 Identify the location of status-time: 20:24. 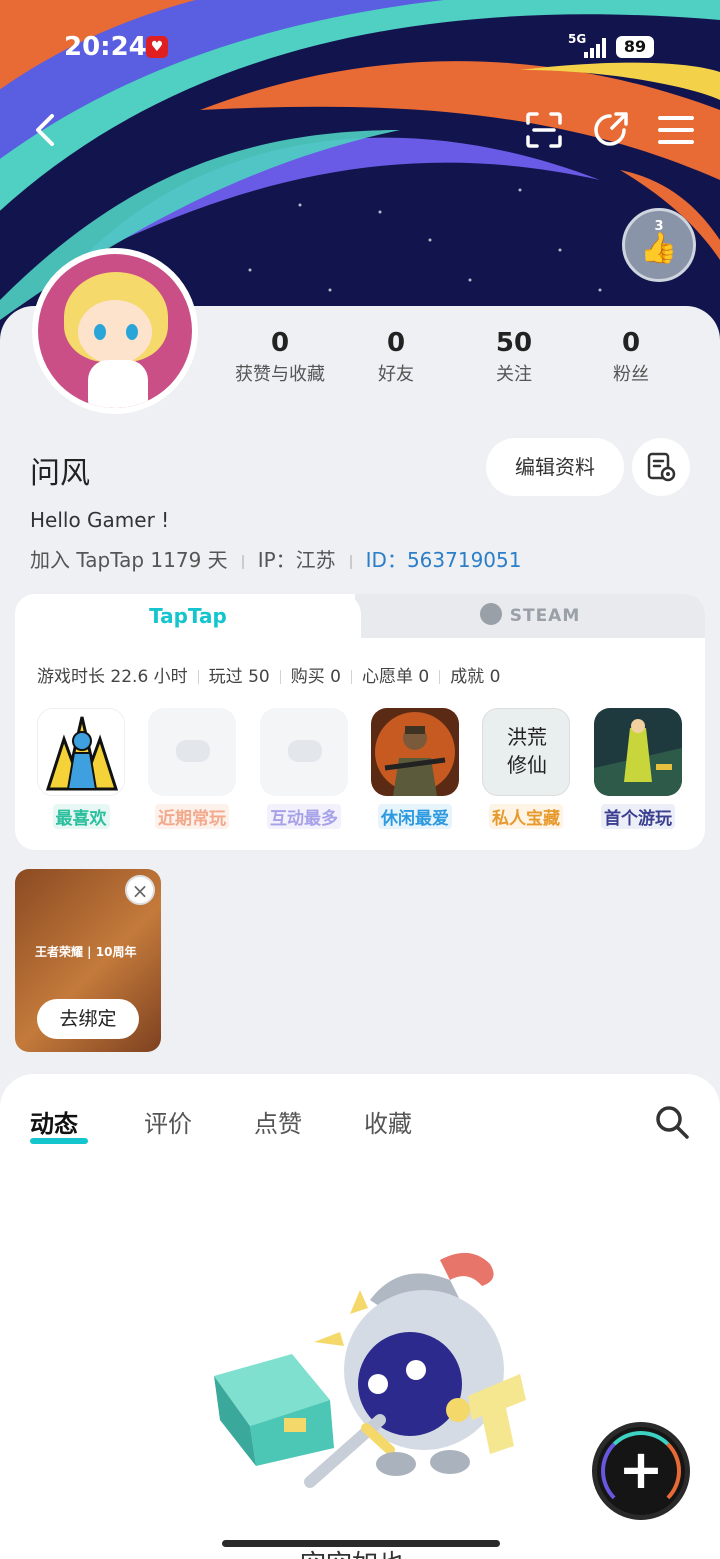
(105, 47).